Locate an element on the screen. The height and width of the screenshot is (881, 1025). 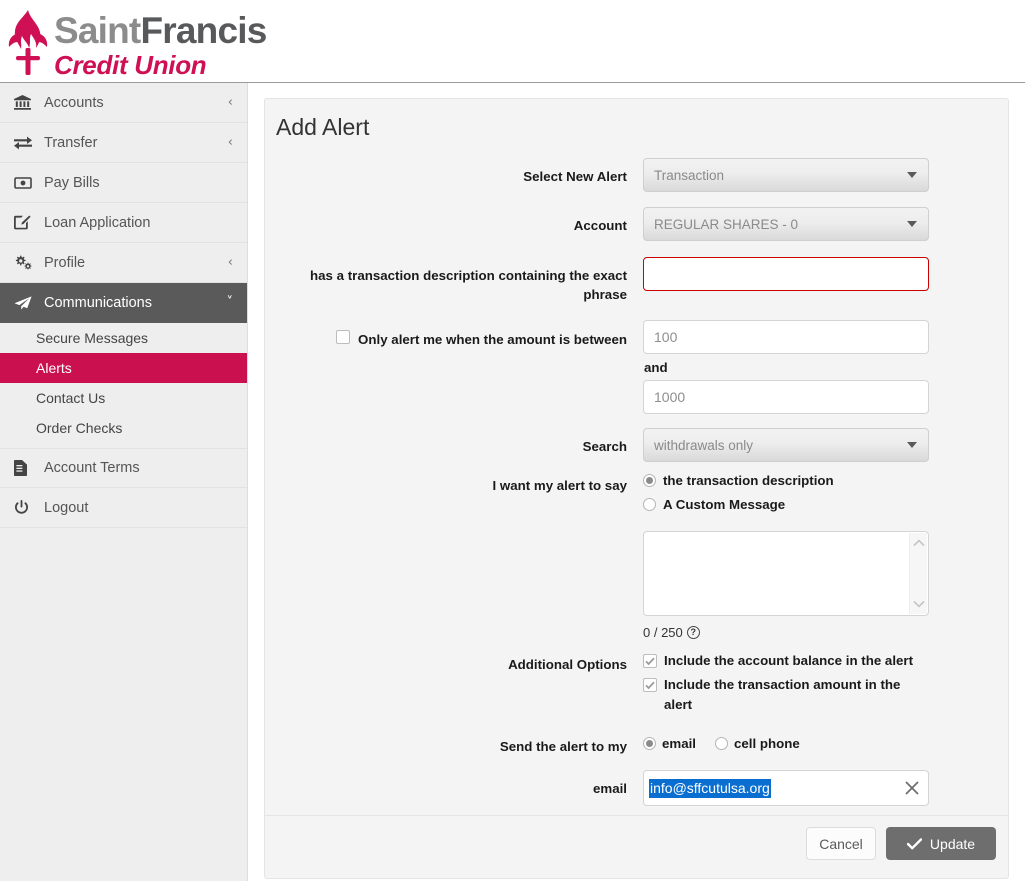
row-email: email info@sffcutulsa.org is located at coordinates (636, 788).